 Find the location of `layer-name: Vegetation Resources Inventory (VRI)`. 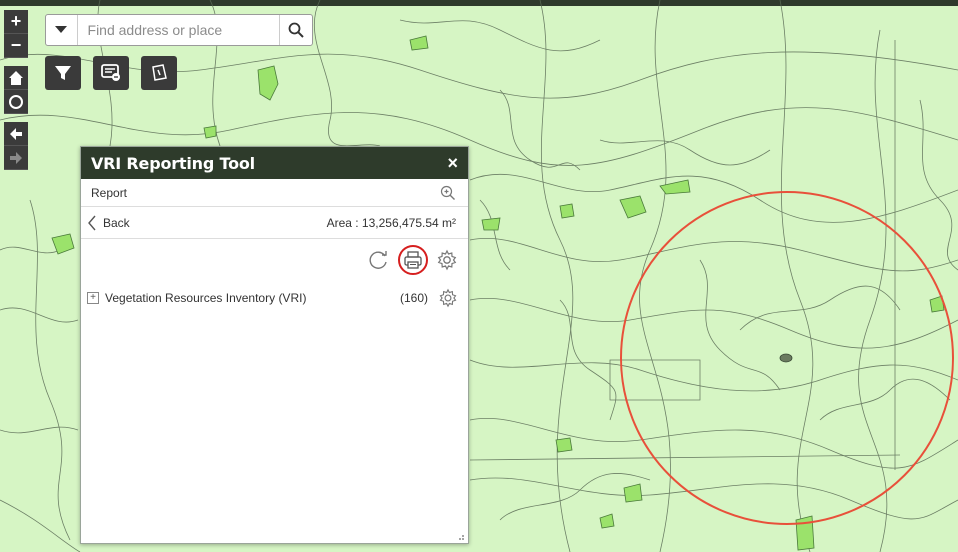

layer-name: Vegetation Resources Inventory (VRI) is located at coordinates (206, 298).